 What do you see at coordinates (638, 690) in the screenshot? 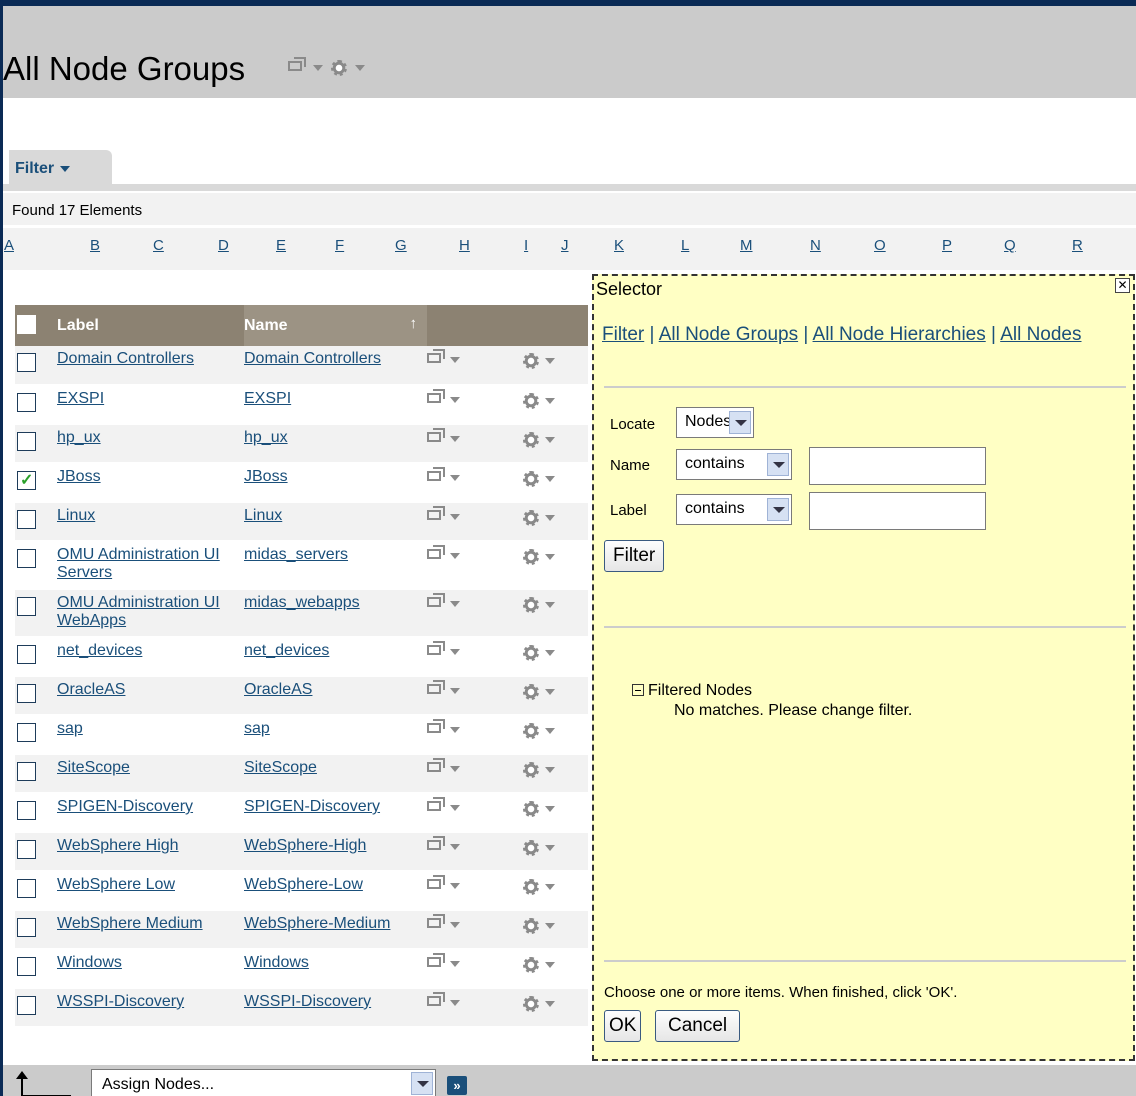
I see `collapse-icon` at bounding box center [638, 690].